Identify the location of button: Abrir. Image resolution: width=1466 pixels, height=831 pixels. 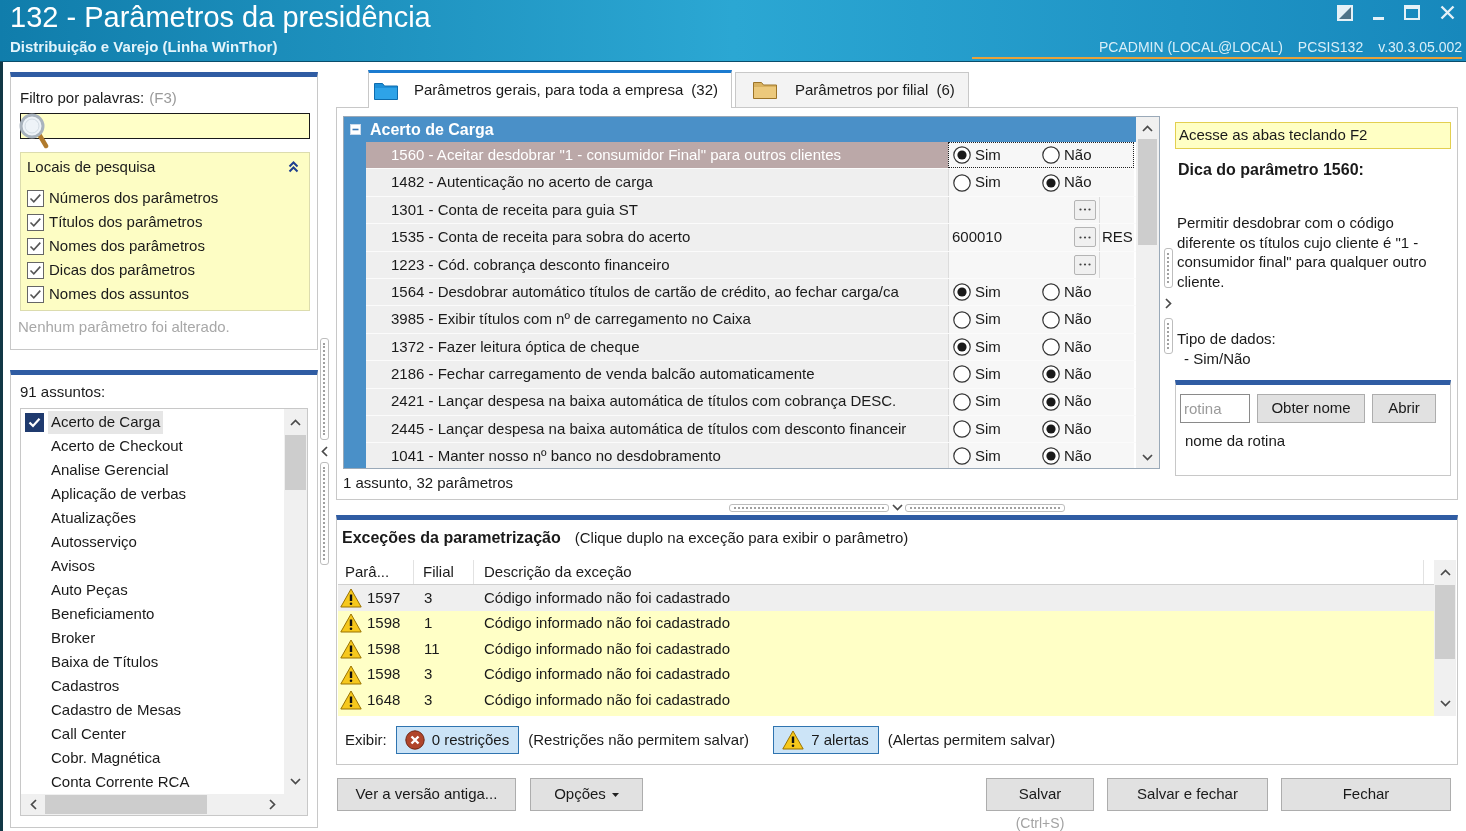
(1404, 408).